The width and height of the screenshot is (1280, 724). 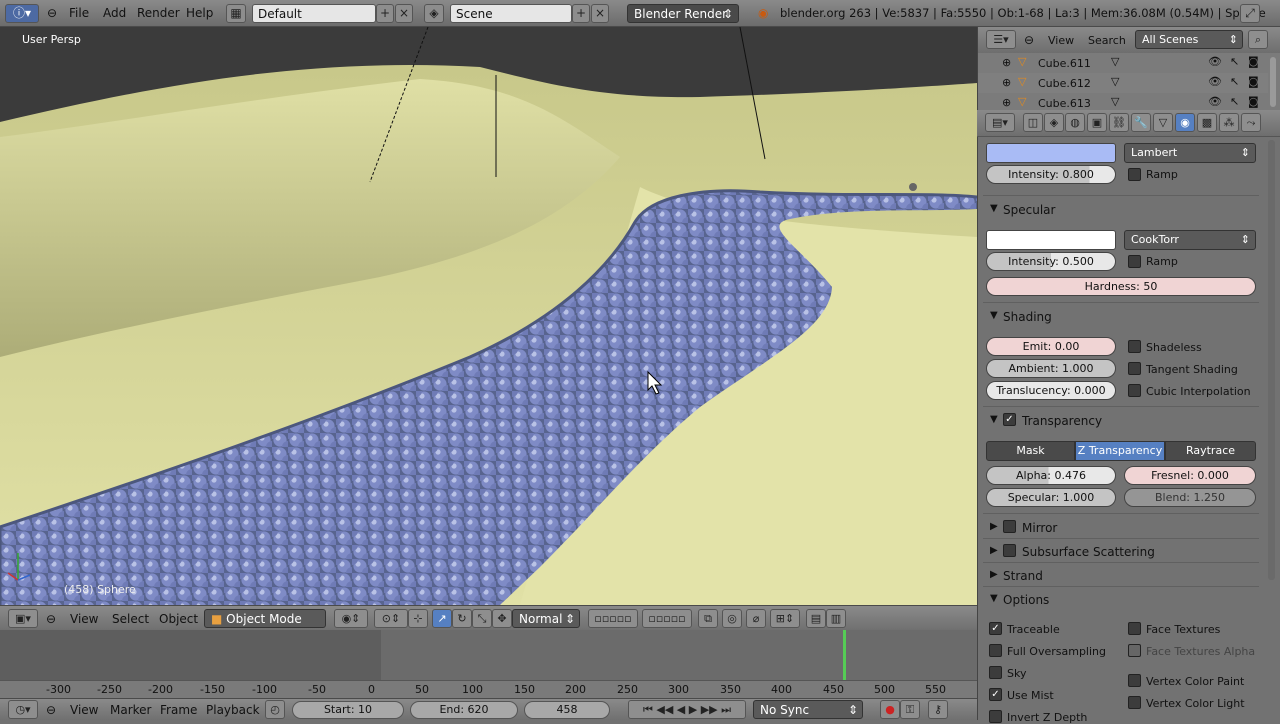 I want to click on delete-layout-icon: ×, so click(x=404, y=13).